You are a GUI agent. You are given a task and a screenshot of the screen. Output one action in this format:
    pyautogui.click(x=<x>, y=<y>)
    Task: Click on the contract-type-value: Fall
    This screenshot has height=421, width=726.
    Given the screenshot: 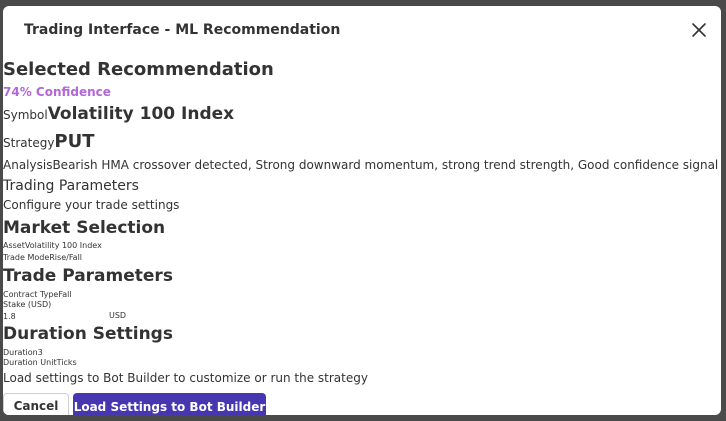 What is the action you would take?
    pyautogui.click(x=64, y=294)
    